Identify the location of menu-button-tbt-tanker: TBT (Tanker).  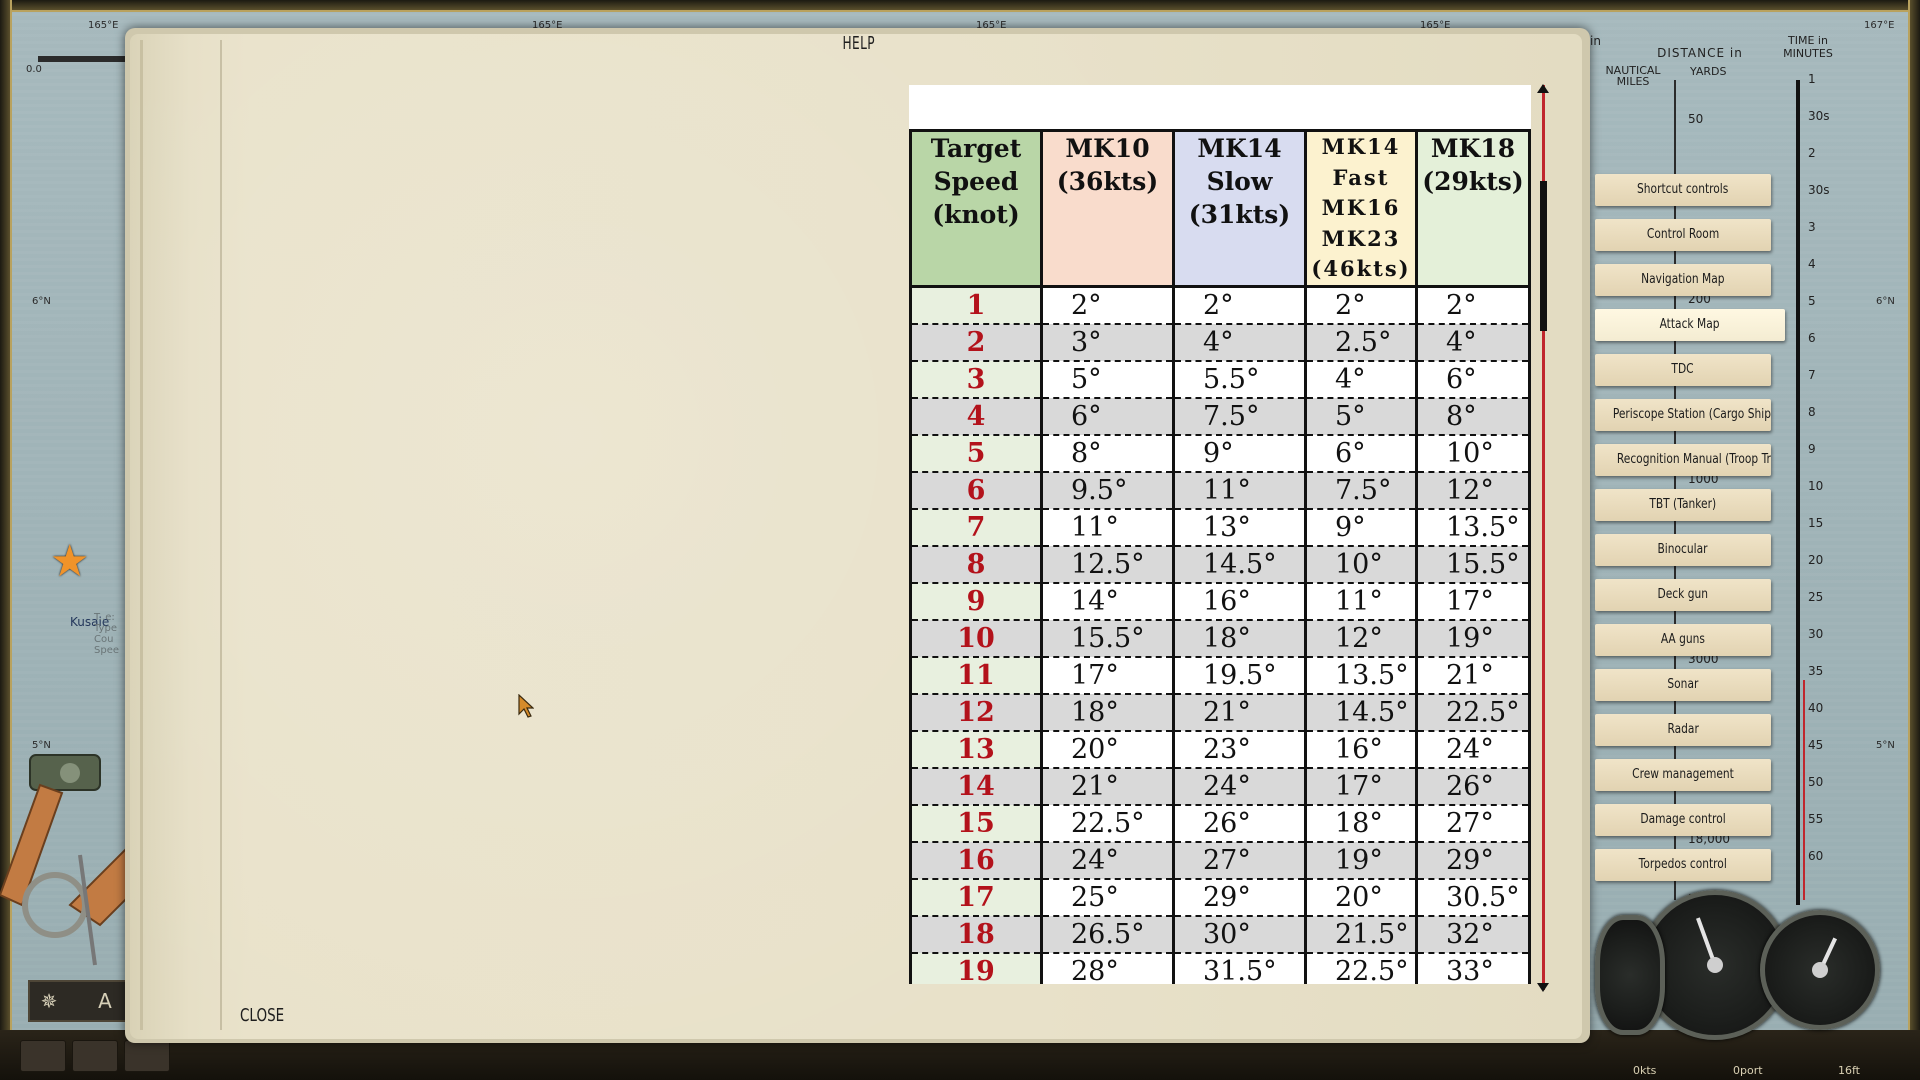
(1683, 505).